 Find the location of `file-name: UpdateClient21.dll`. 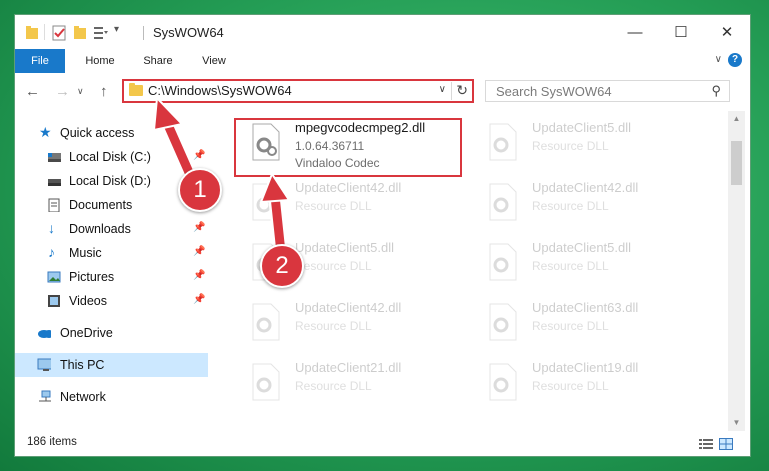

file-name: UpdateClient21.dll is located at coordinates (348, 367).